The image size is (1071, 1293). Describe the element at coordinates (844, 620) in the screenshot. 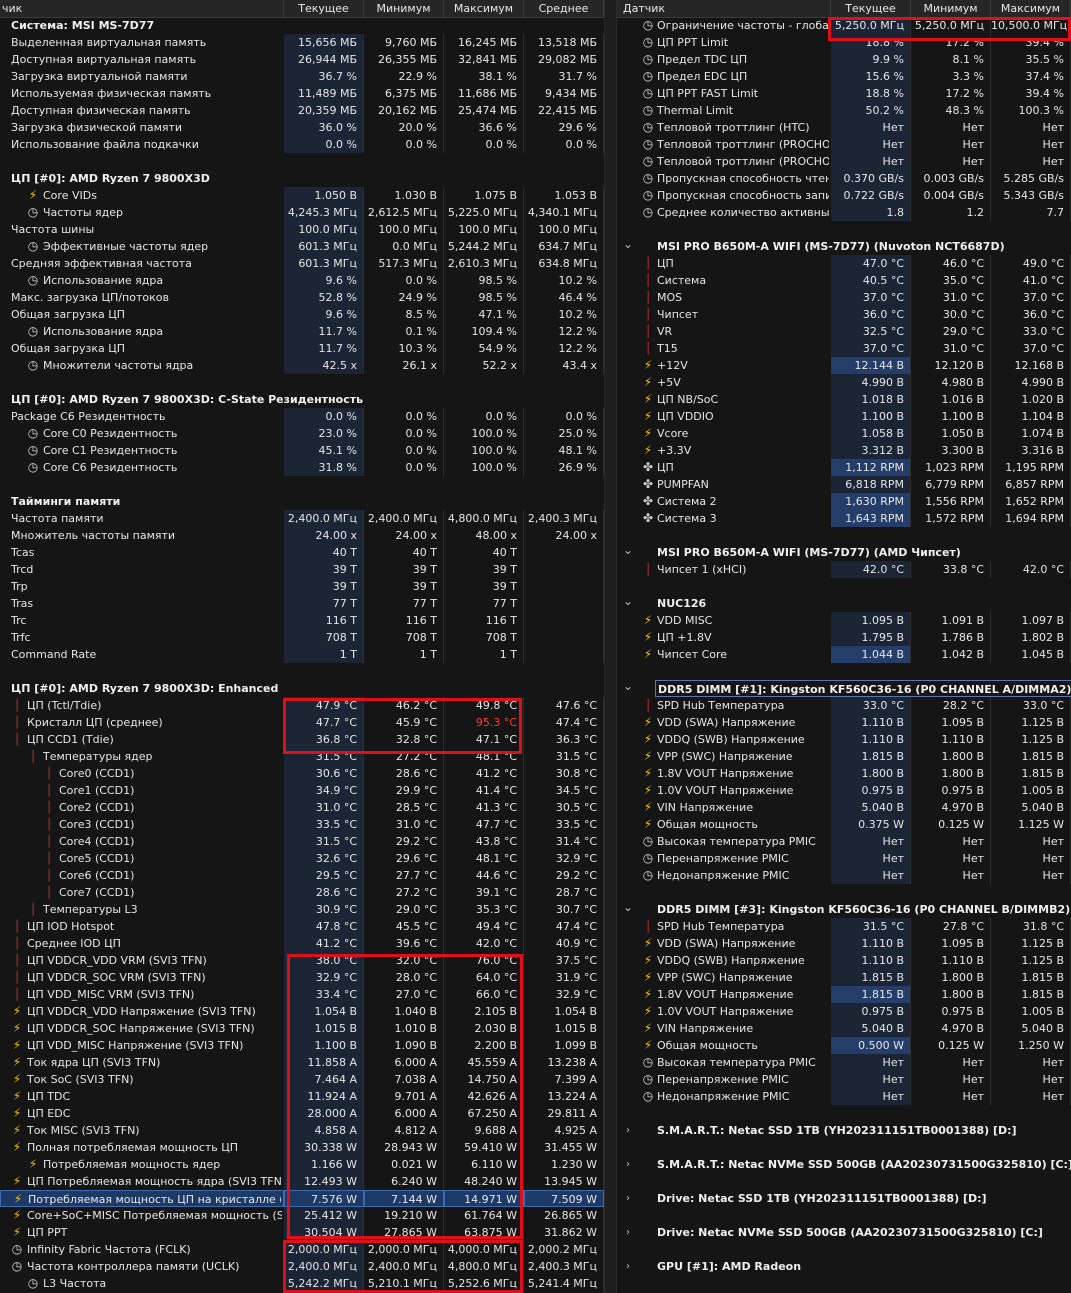

I see `sensor-row: ⚡ VDD MISC 1.095 В 1.091 В 1.097 В` at that location.